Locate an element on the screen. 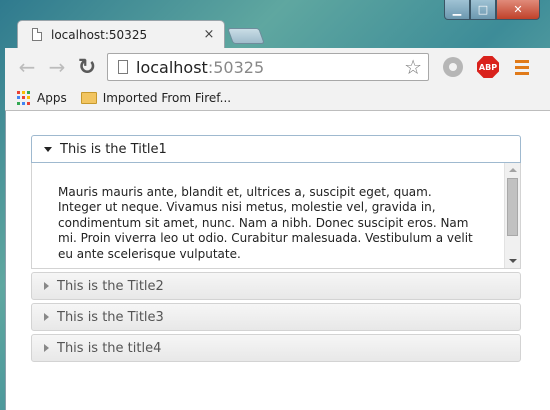  reload-button: ↻ is located at coordinates (87, 67).